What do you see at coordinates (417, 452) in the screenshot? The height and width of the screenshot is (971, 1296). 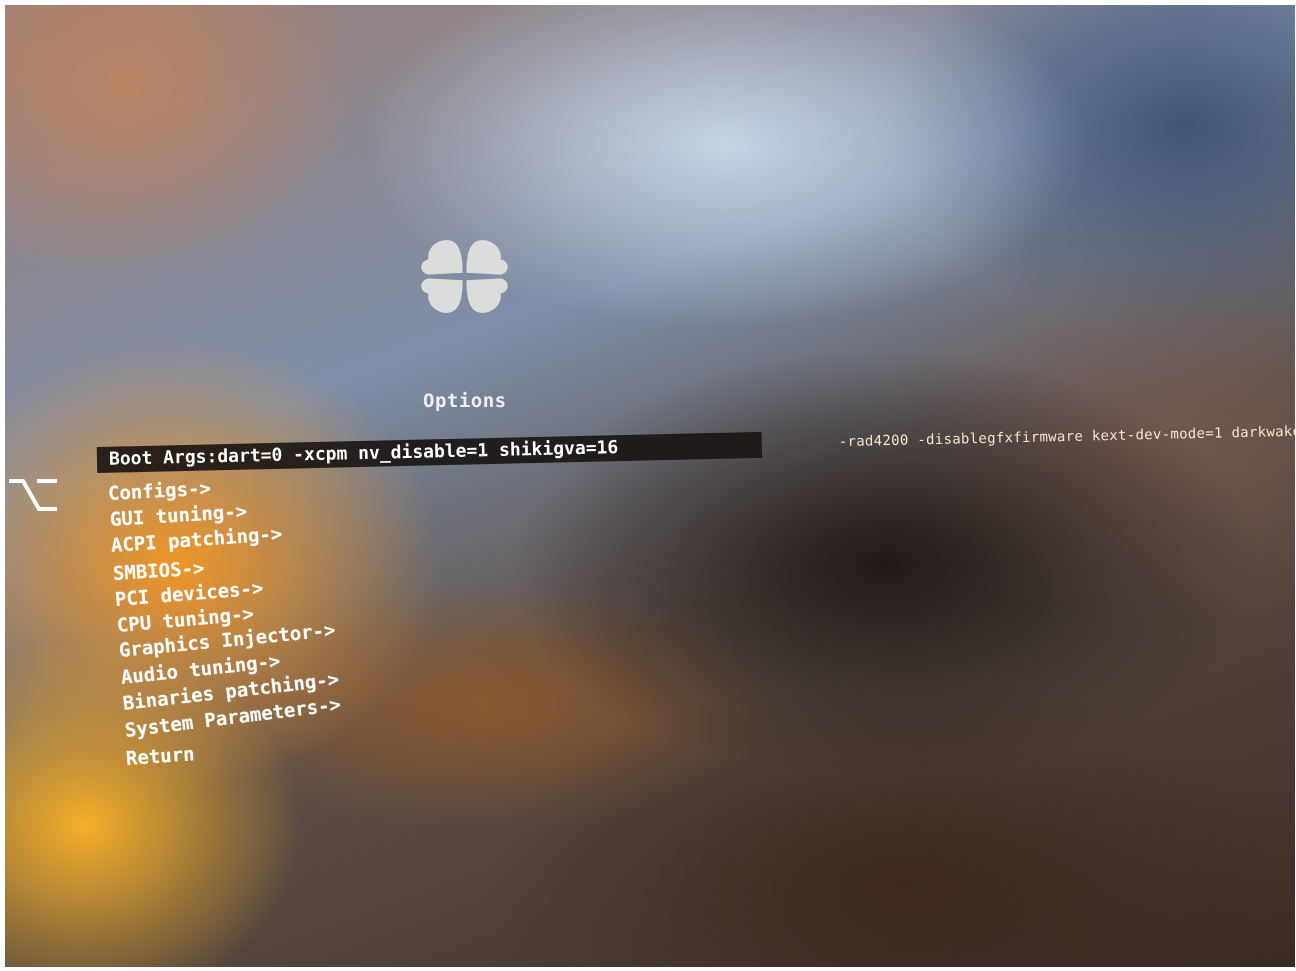 I see `boot-args-value: dart=0 -xcpm nv_disable=1 shikigva=16` at bounding box center [417, 452].